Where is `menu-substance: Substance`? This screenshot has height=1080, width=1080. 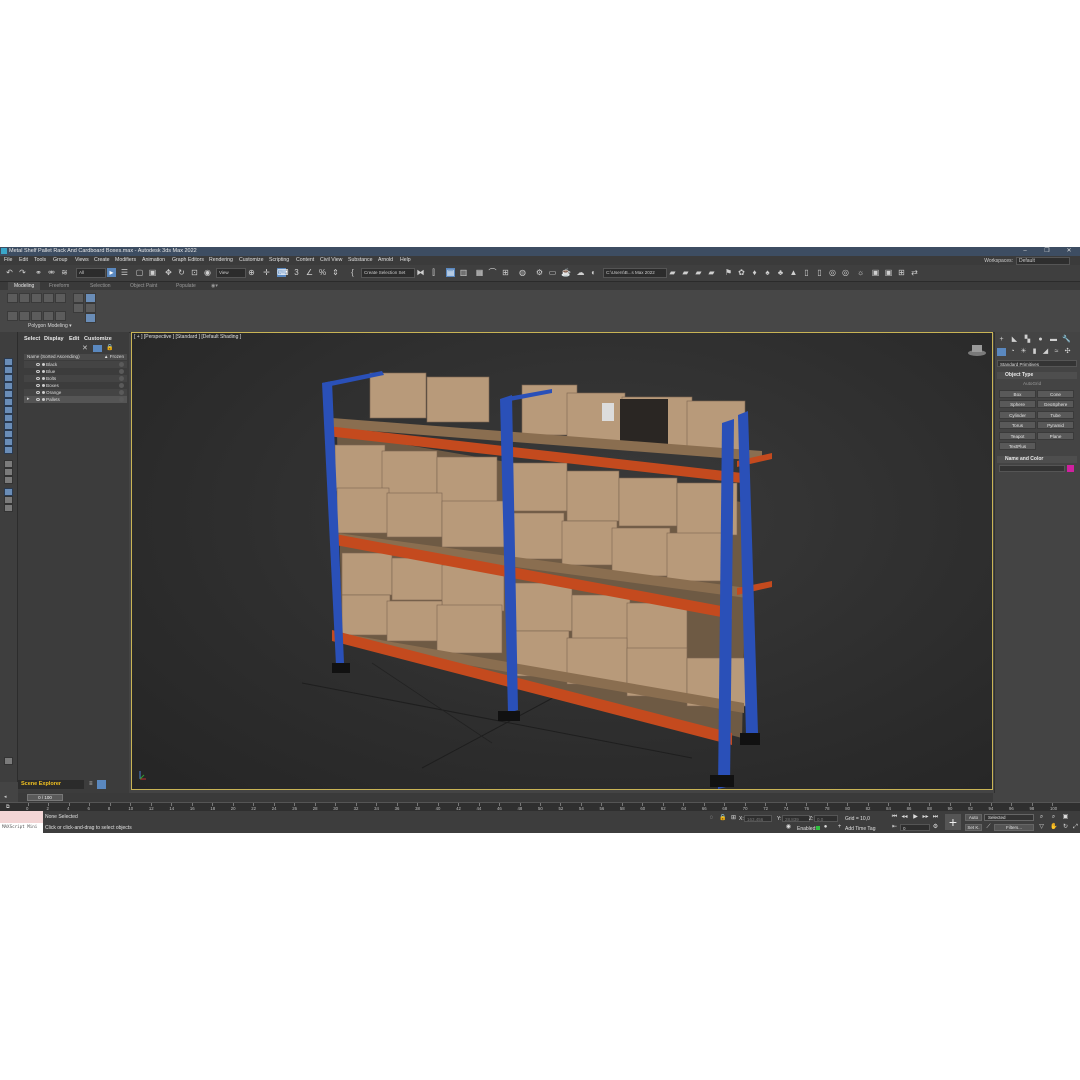
menu-substance: Substance is located at coordinates (360, 260).